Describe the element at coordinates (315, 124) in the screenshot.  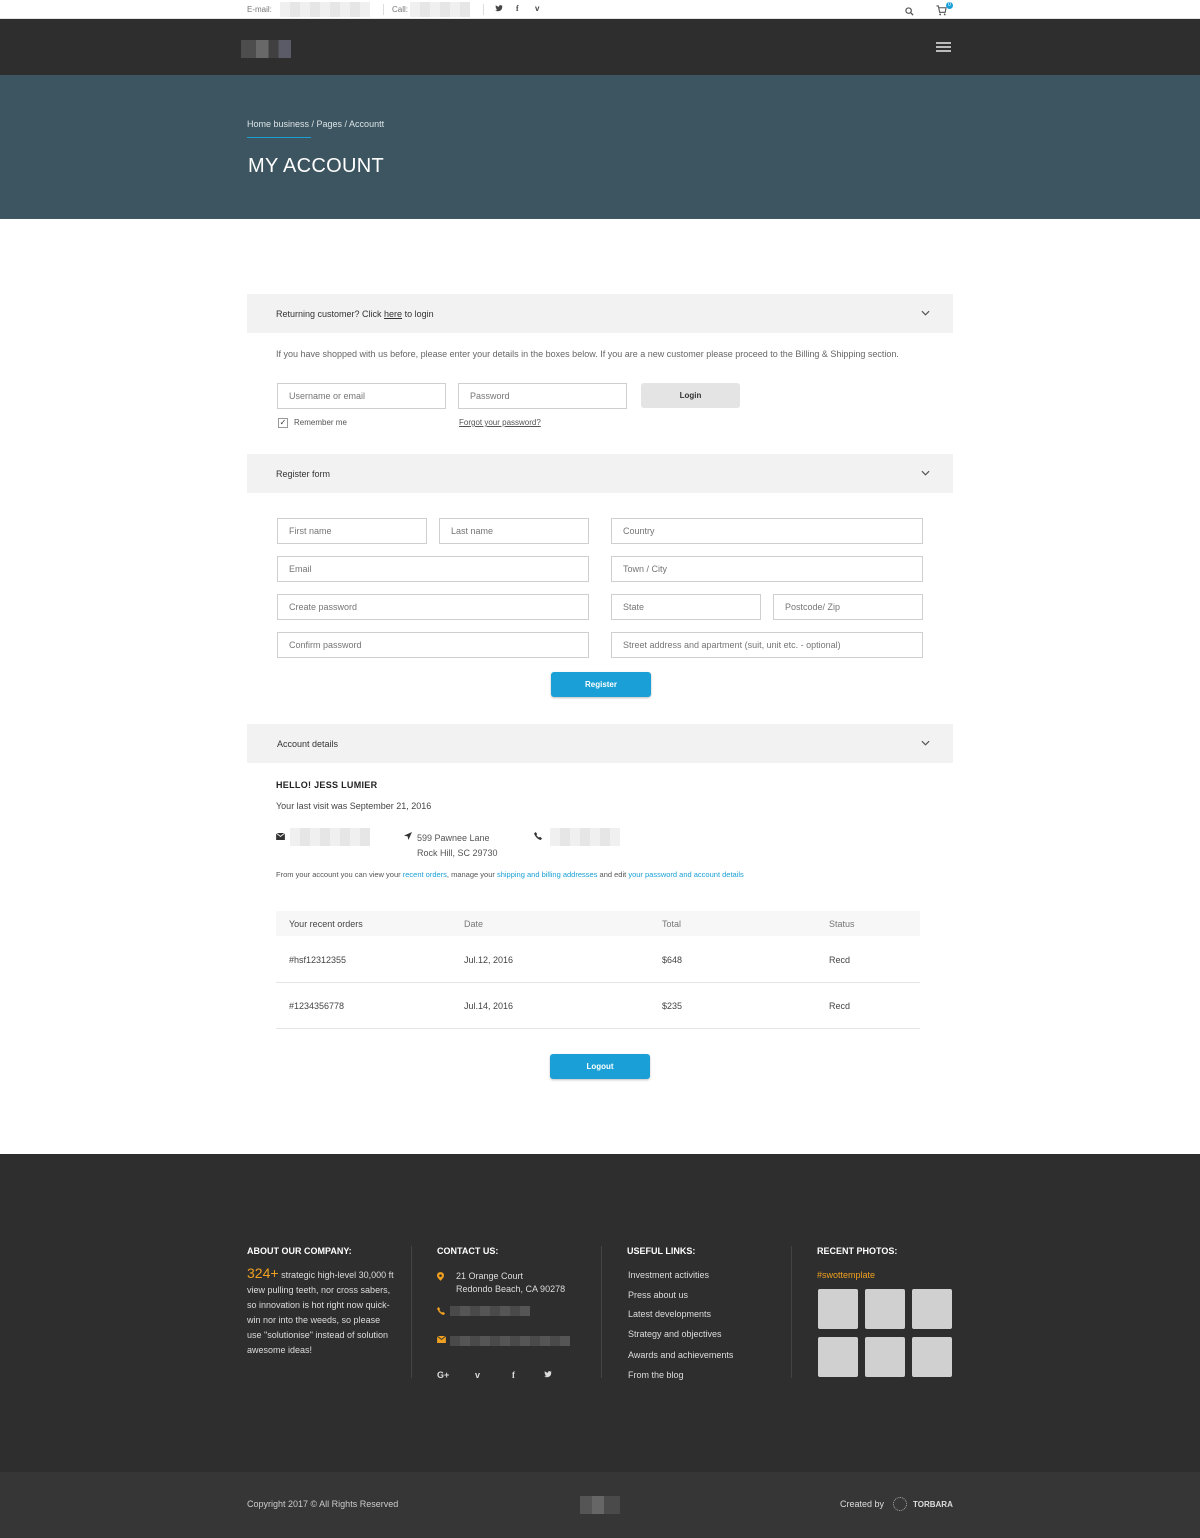
I see `breadcrumb: Home business / Pages / Accountt` at that location.